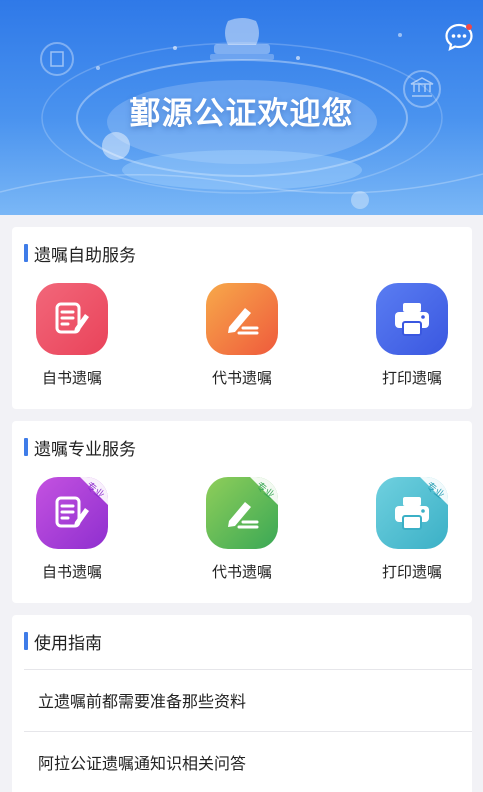  What do you see at coordinates (68, 643) in the screenshot?
I see `section-title-text: 使用指南` at bounding box center [68, 643].